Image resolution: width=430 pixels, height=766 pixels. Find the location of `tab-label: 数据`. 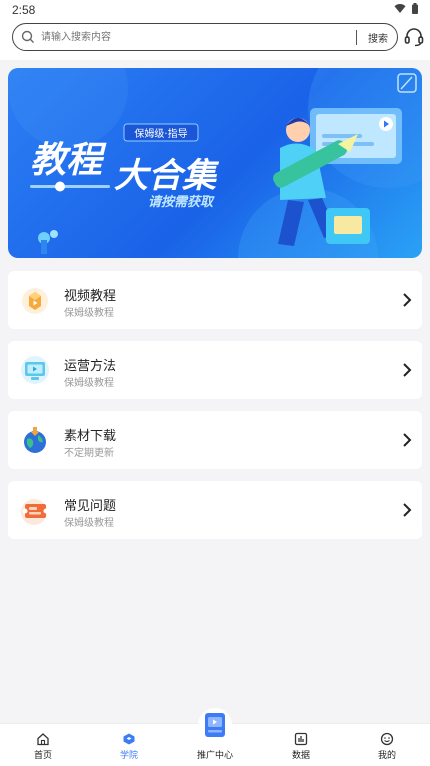

tab-label: 数据 is located at coordinates (300, 755).